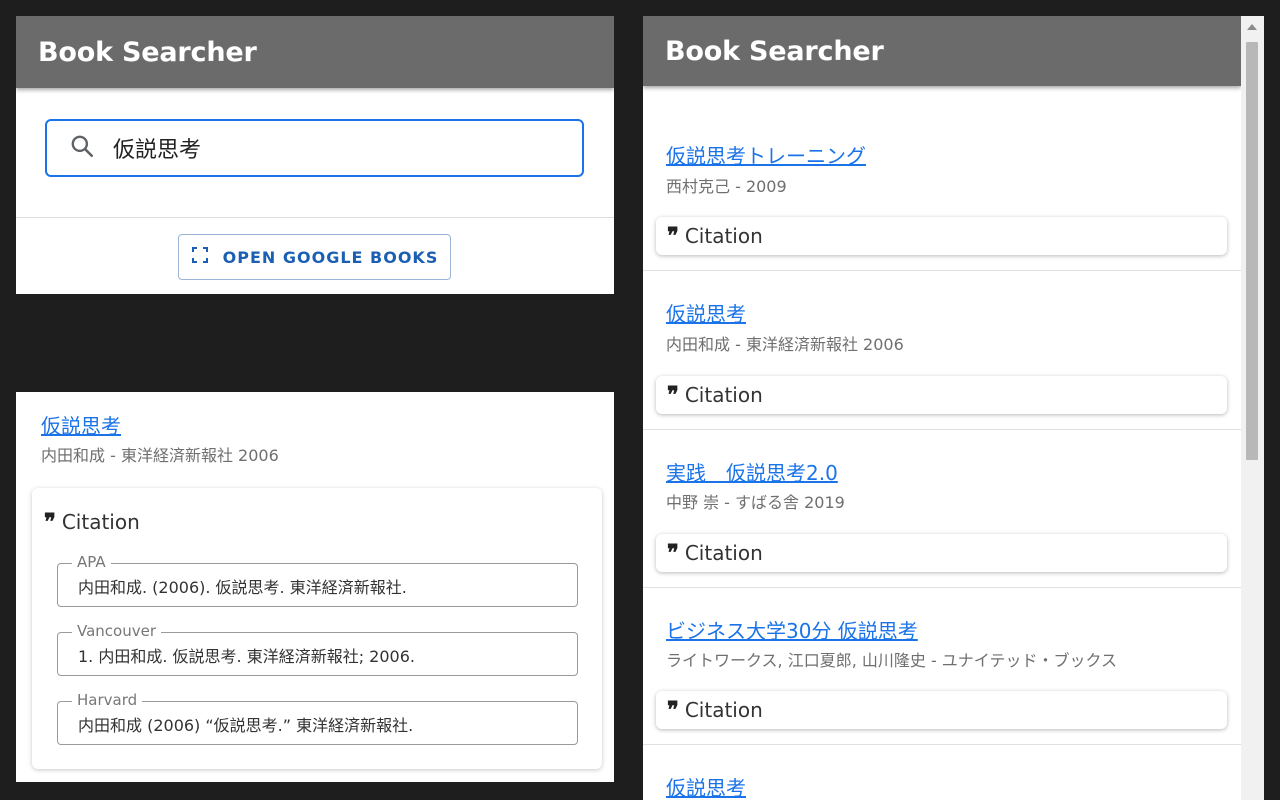 The image size is (1280, 800). I want to click on result-title-link: 仮説思考トレーニング, so click(766, 154).